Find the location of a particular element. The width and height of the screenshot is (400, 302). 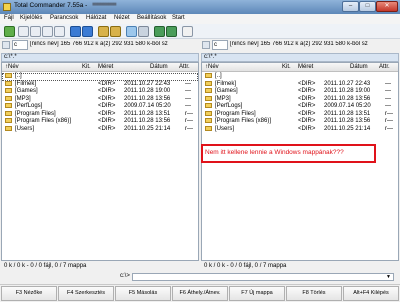

f7-newfolder-button: F7 Új mappa is located at coordinates (257, 293).